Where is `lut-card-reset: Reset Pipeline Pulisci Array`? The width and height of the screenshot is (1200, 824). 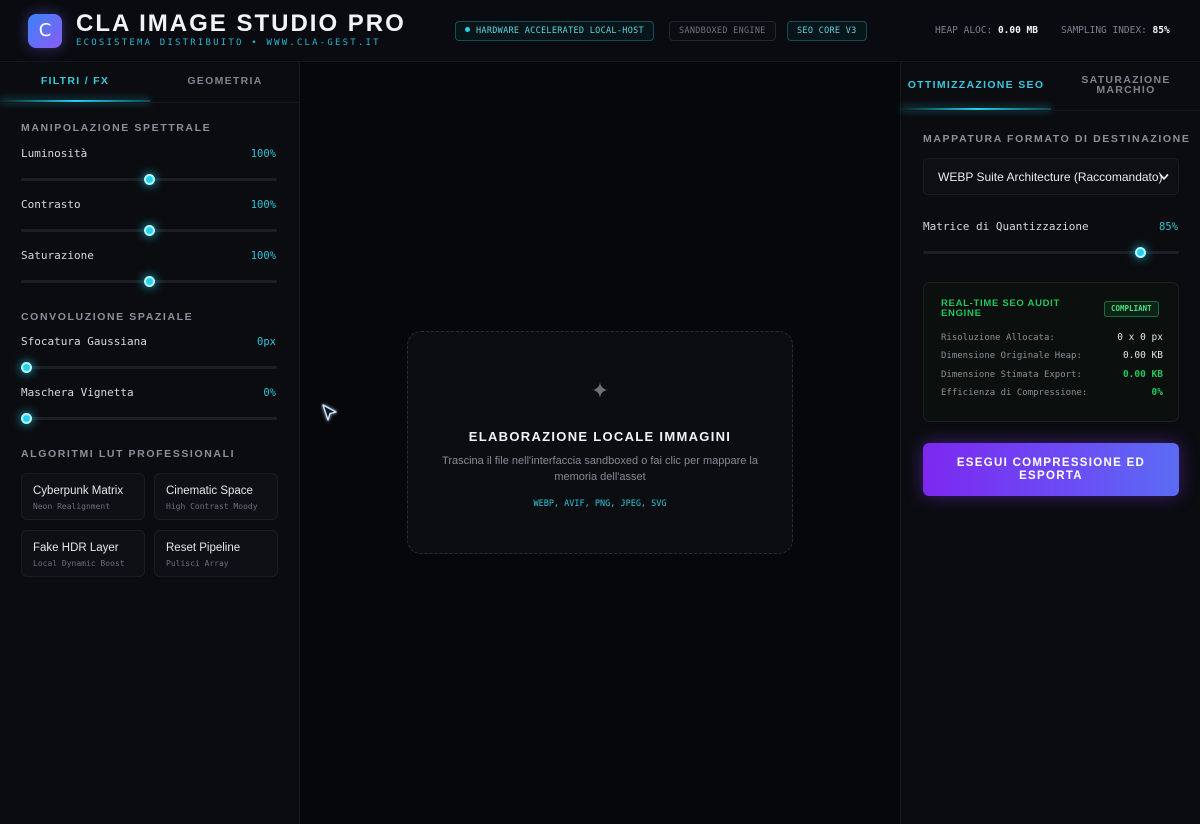 lut-card-reset: Reset Pipeline Pulisci Array is located at coordinates (216, 553).